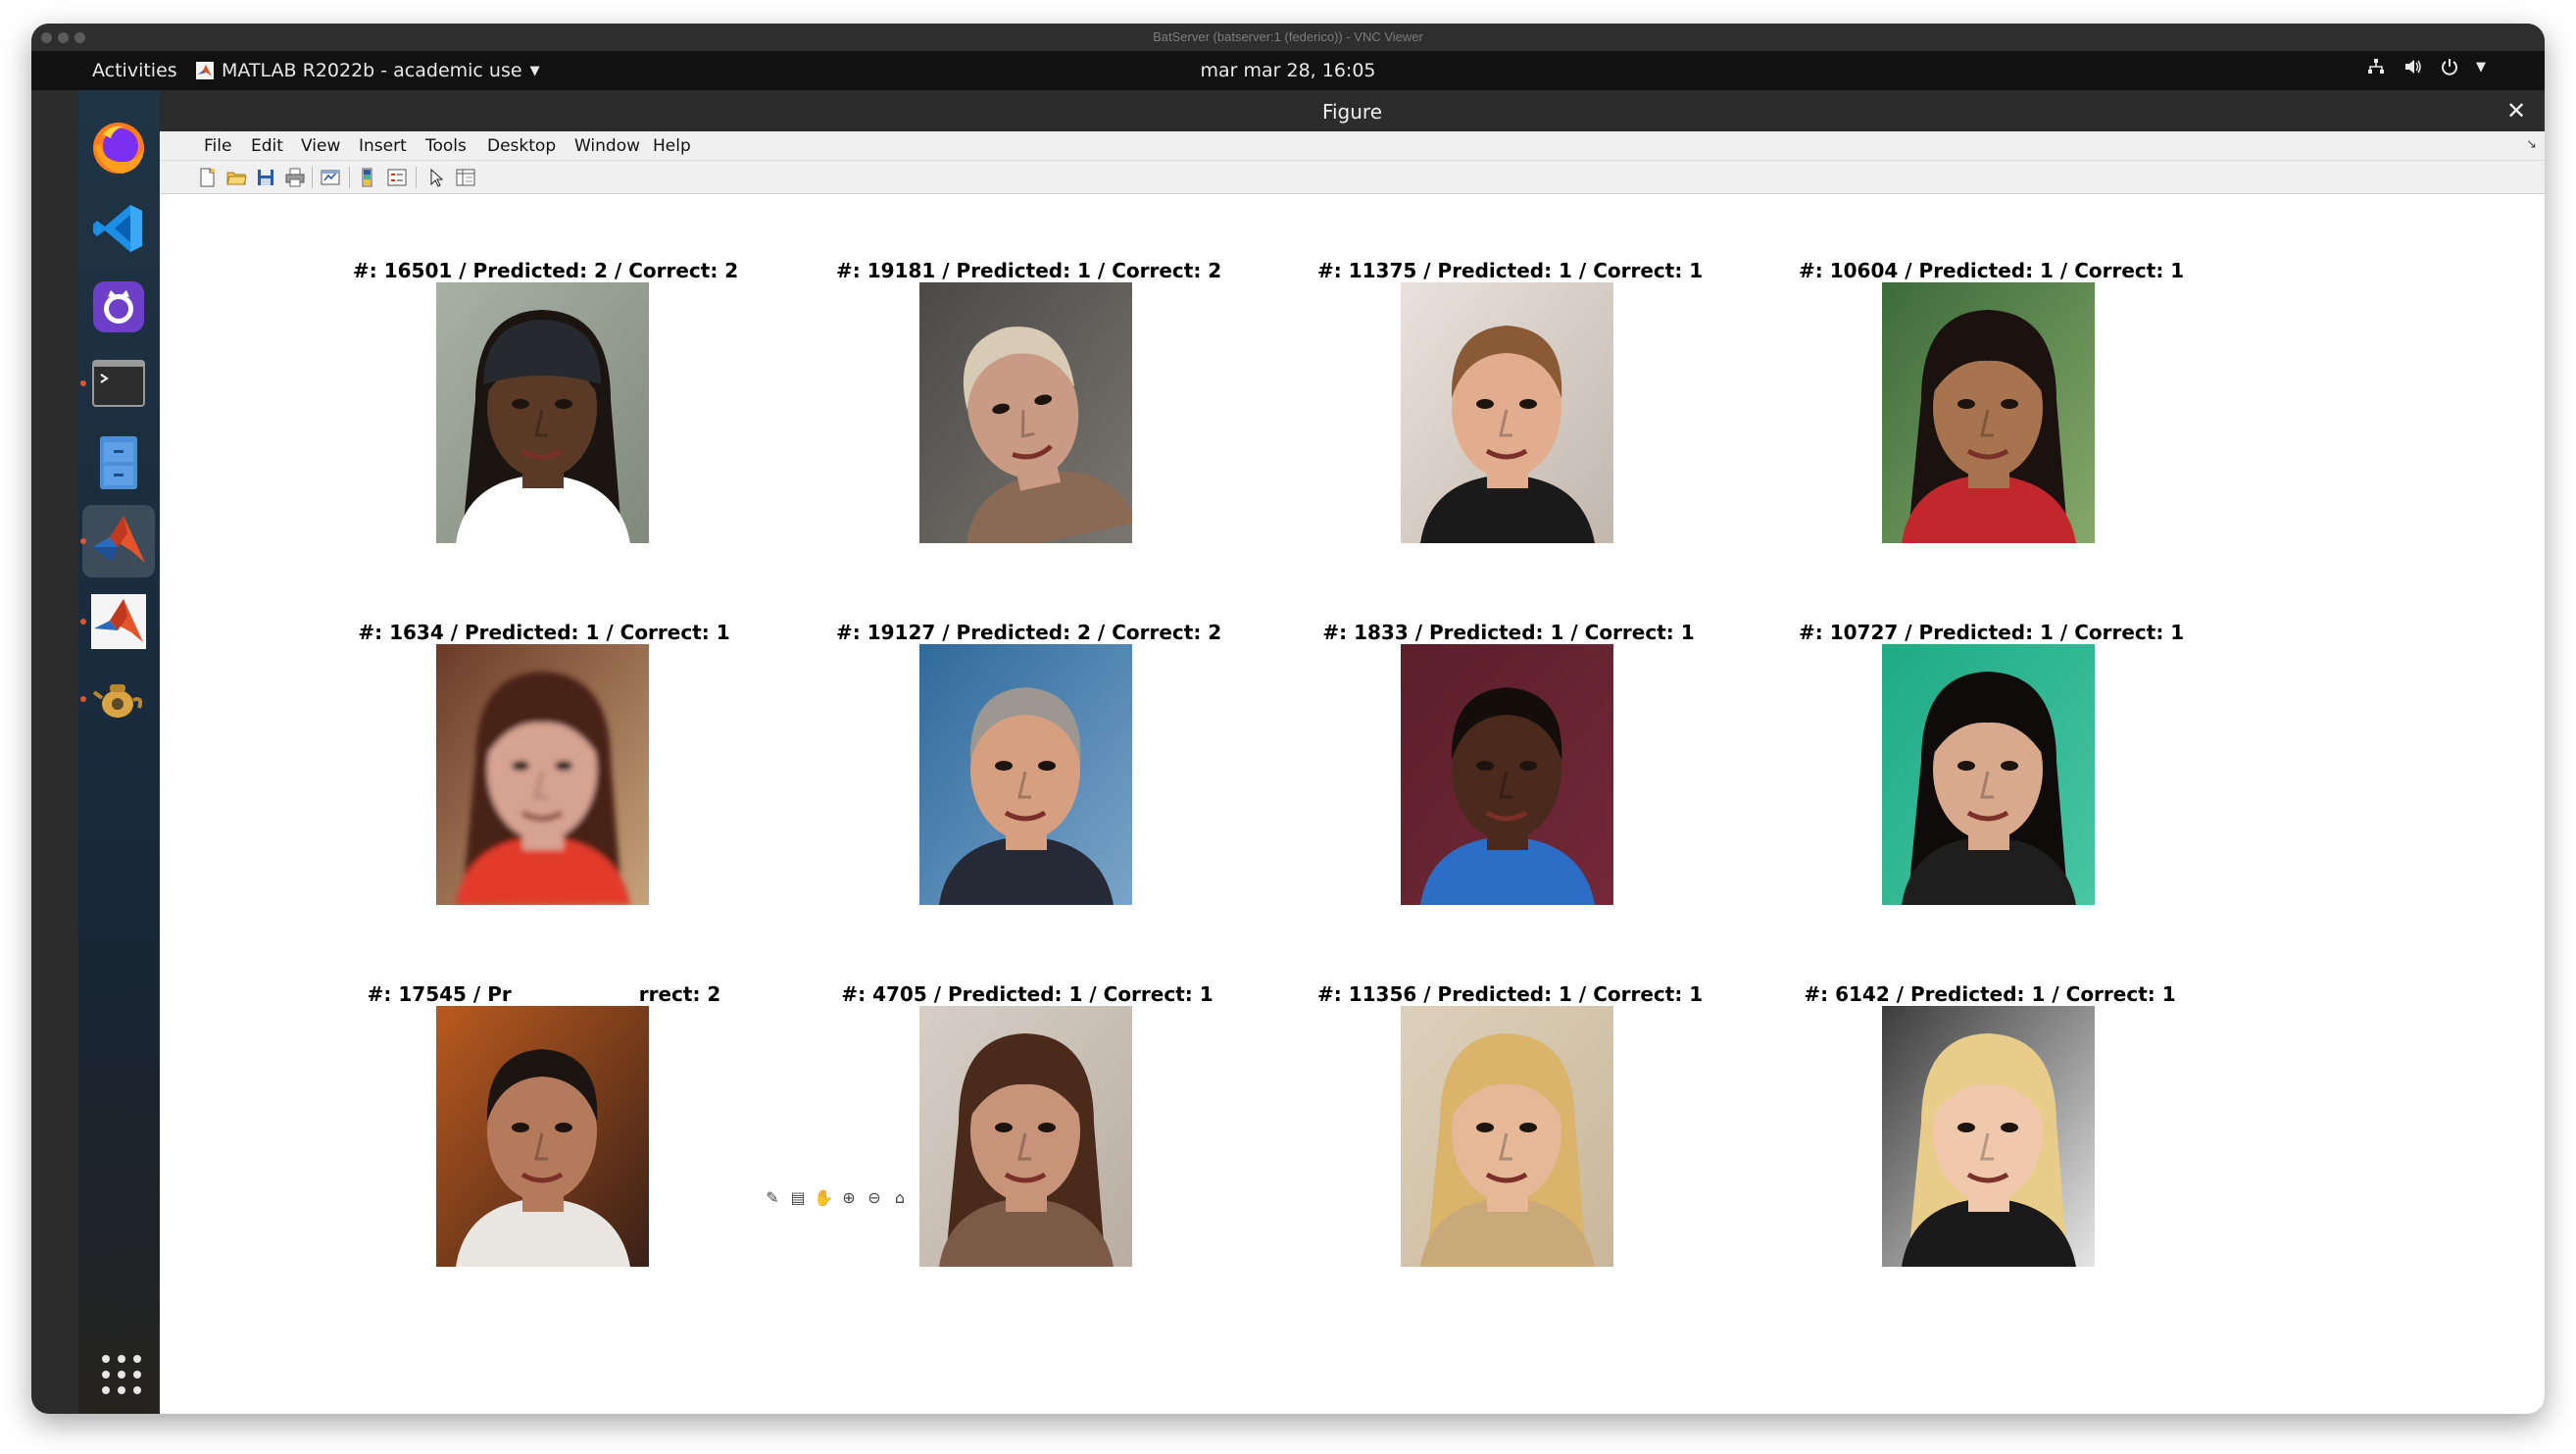 This screenshot has width=2576, height=1454. Describe the element at coordinates (2516, 110) in the screenshot. I see `close-icon: ✕` at that location.